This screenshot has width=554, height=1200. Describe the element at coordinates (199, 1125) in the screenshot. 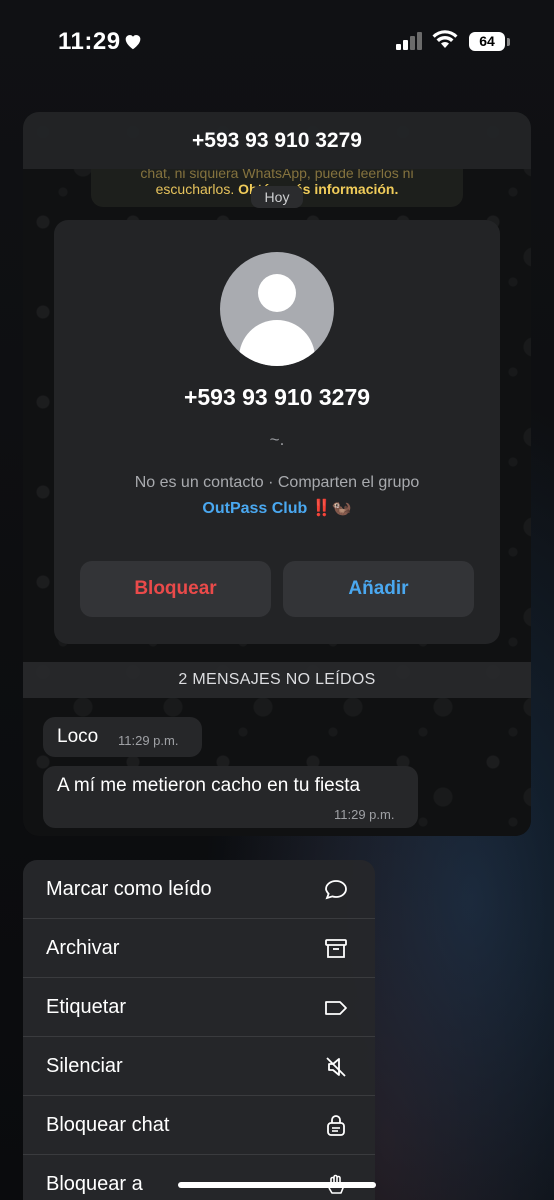

I see `menu-item-lock-chat: Bloquear chat` at that location.